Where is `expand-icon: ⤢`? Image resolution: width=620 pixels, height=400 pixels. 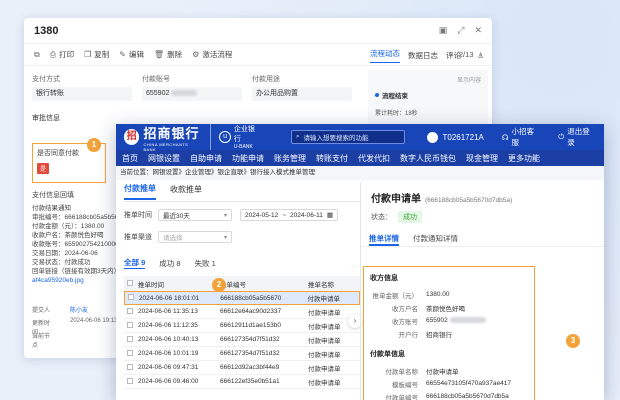
expand-icon: ⤢ is located at coordinates (460, 30).